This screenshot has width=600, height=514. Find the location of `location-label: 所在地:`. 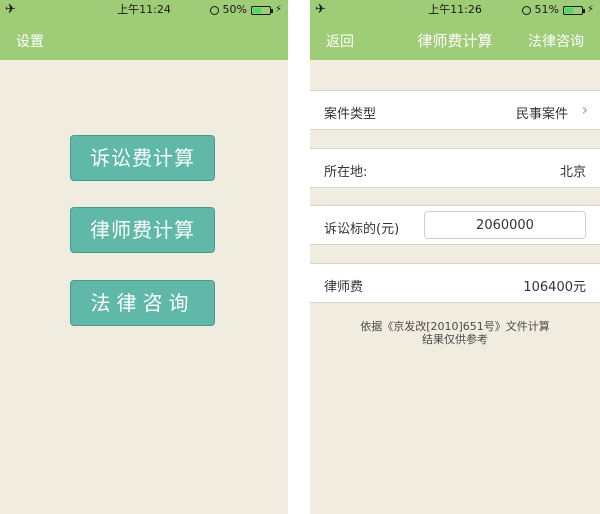

location-label: 所在地: is located at coordinates (346, 172).